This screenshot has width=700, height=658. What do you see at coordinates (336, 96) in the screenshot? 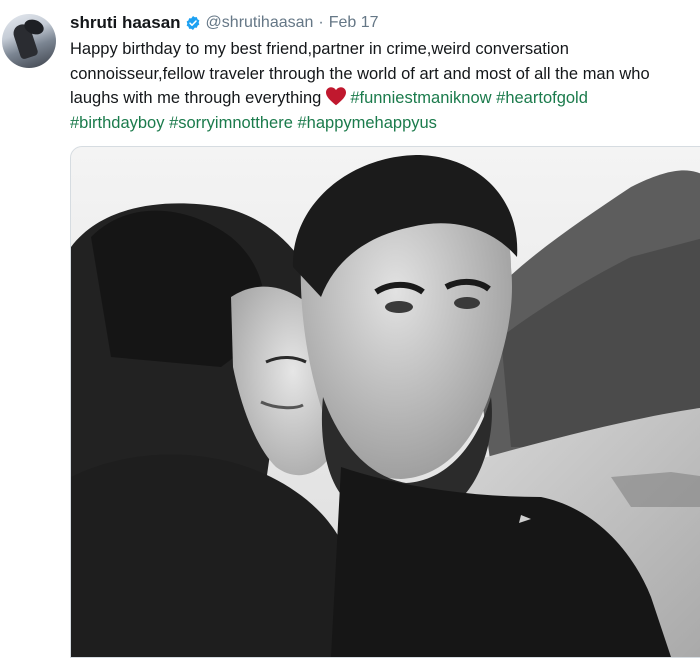
I see `heart-icon` at bounding box center [336, 96].